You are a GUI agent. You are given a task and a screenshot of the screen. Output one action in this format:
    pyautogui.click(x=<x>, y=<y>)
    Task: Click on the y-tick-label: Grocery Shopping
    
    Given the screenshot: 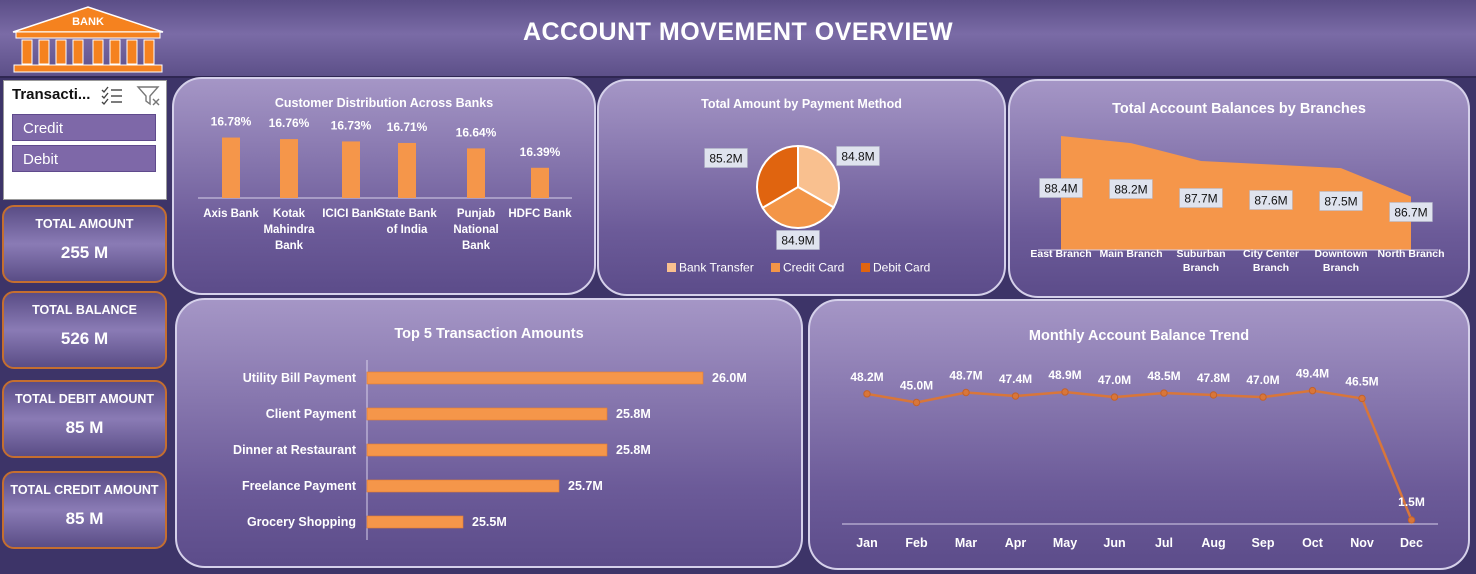 What is the action you would take?
    pyautogui.click(x=301, y=522)
    